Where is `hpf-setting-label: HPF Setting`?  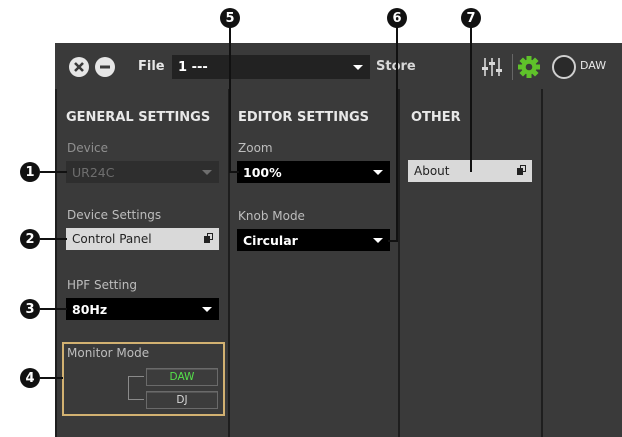 hpf-setting-label: HPF Setting is located at coordinates (102, 285).